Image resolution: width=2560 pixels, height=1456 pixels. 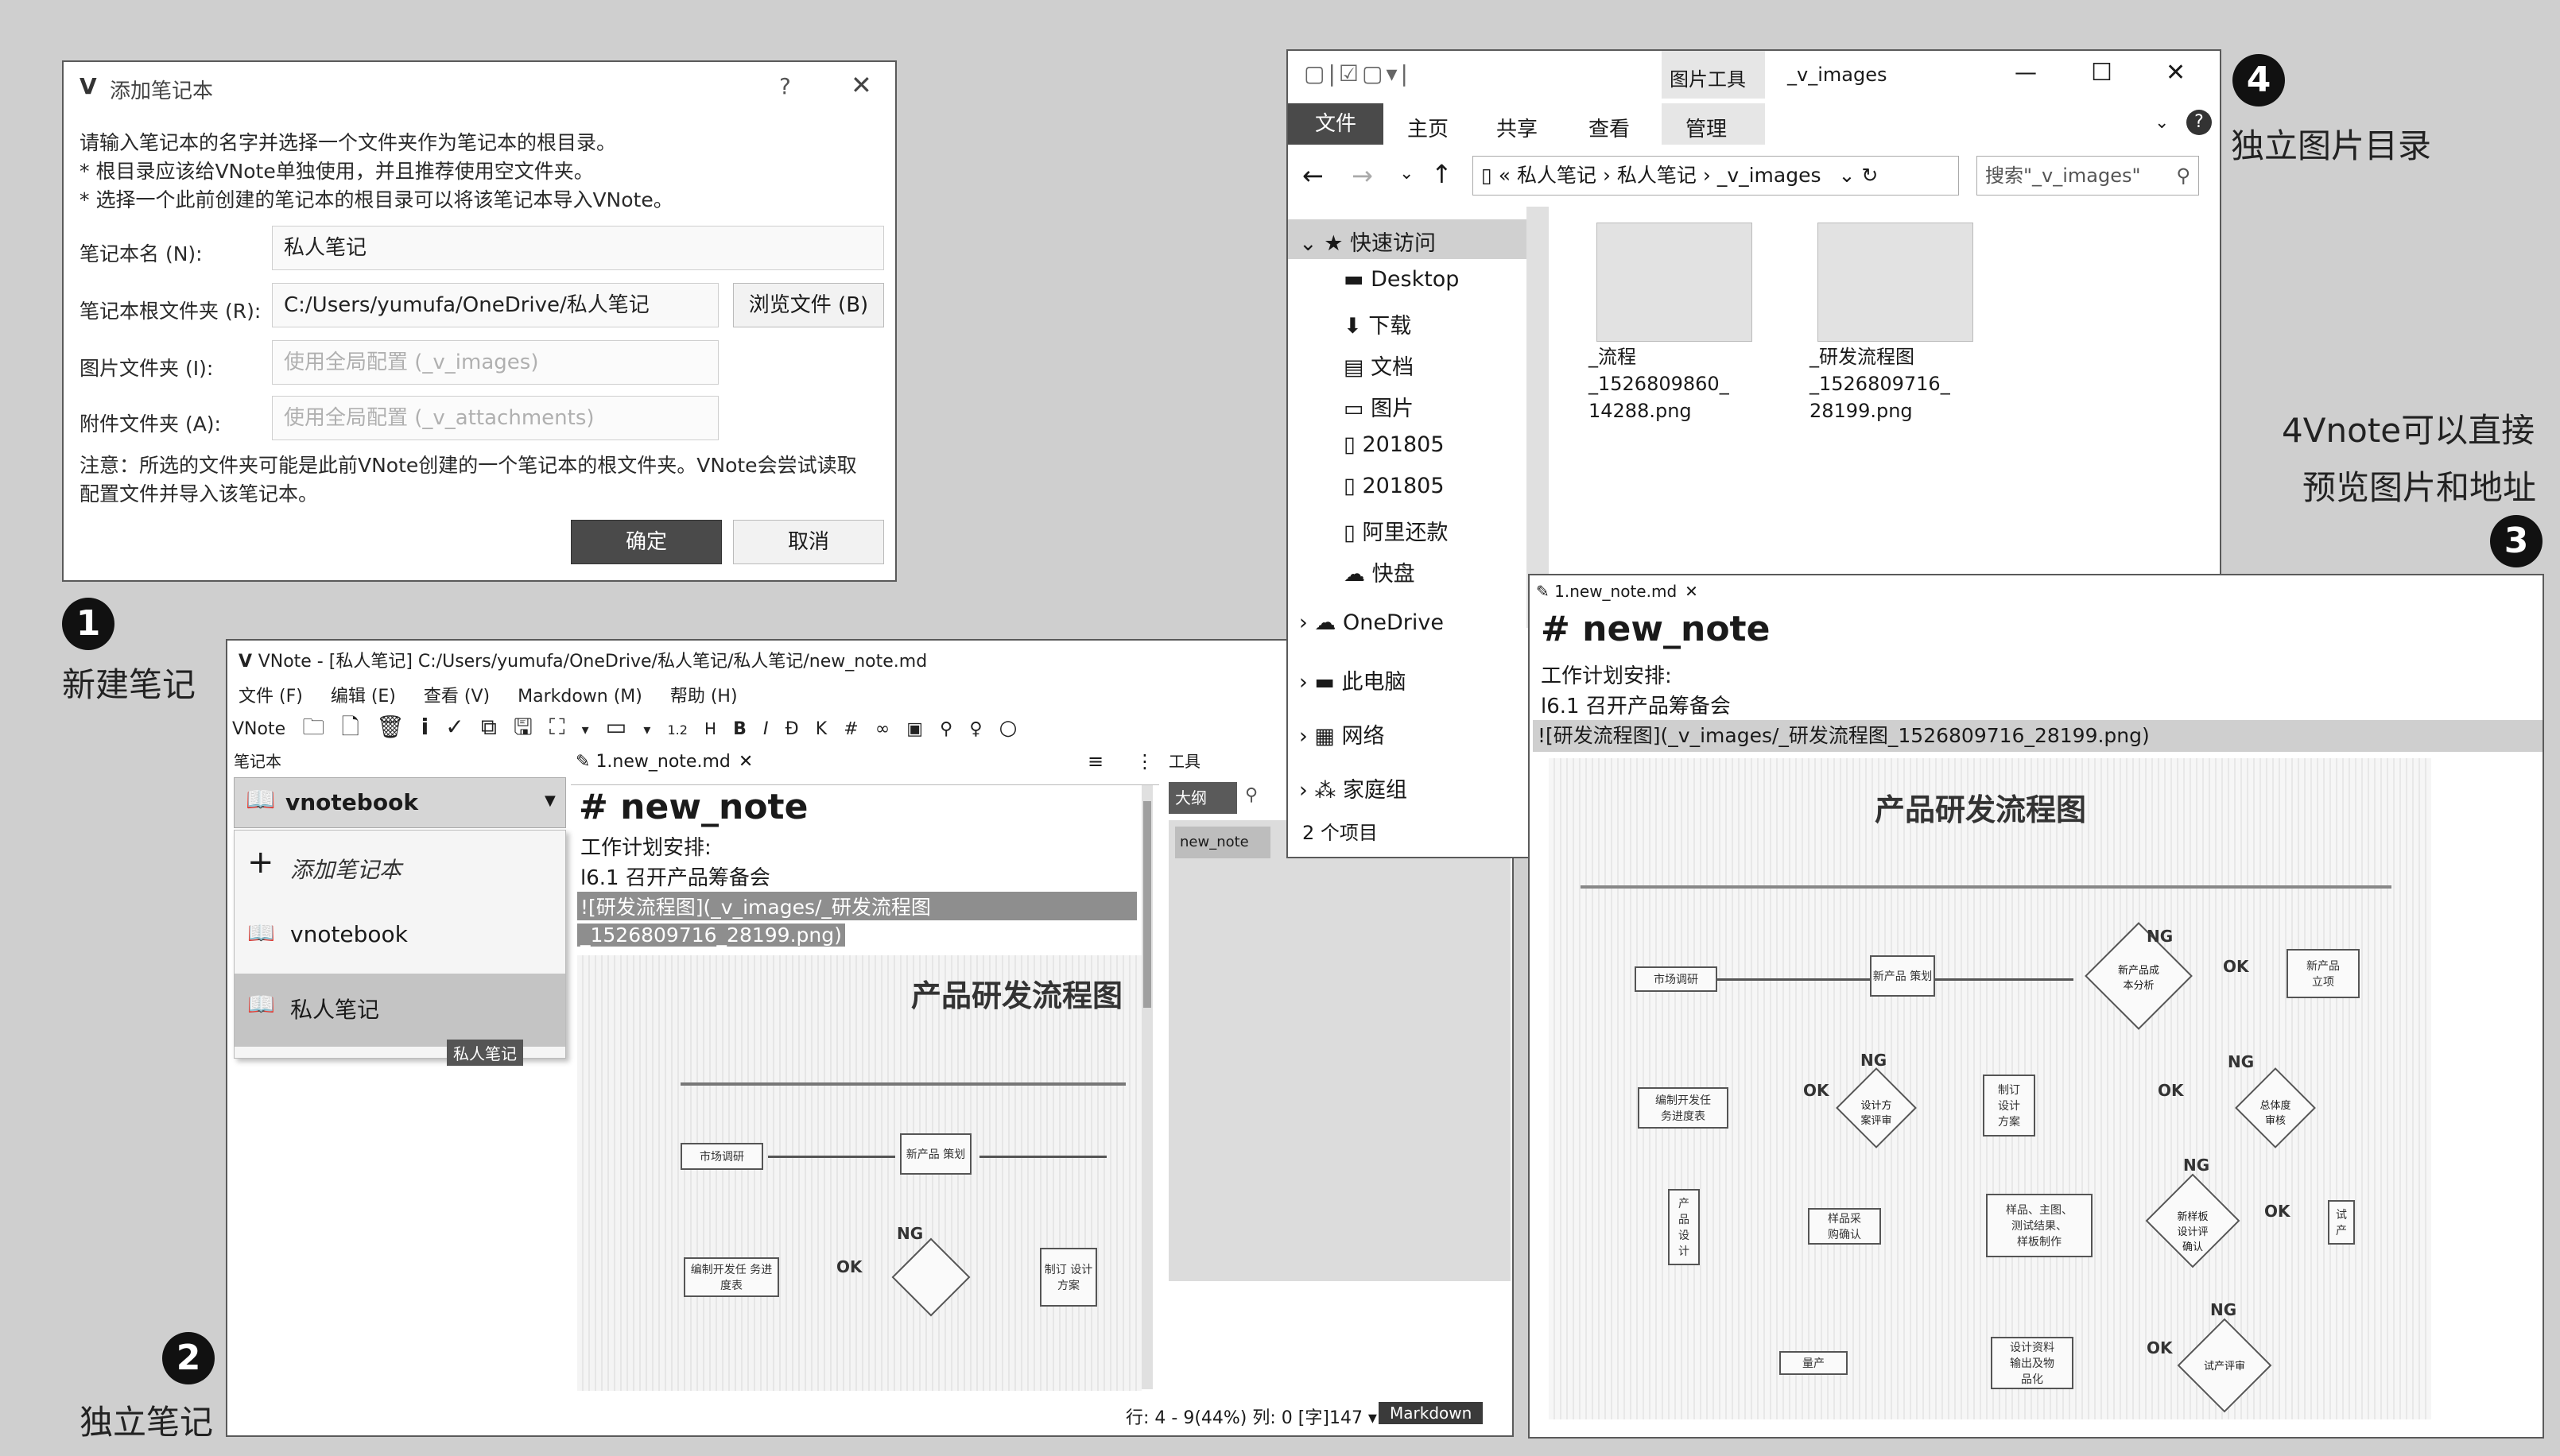 What do you see at coordinates (1008, 728) in the screenshot?
I see `circle-icon: ○` at bounding box center [1008, 728].